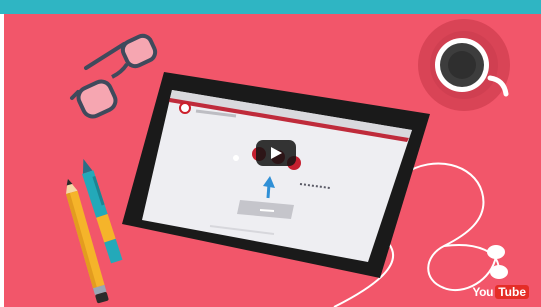 The height and width of the screenshot is (307, 541). I want to click on coffee-mug-illustration, so click(464, 65).